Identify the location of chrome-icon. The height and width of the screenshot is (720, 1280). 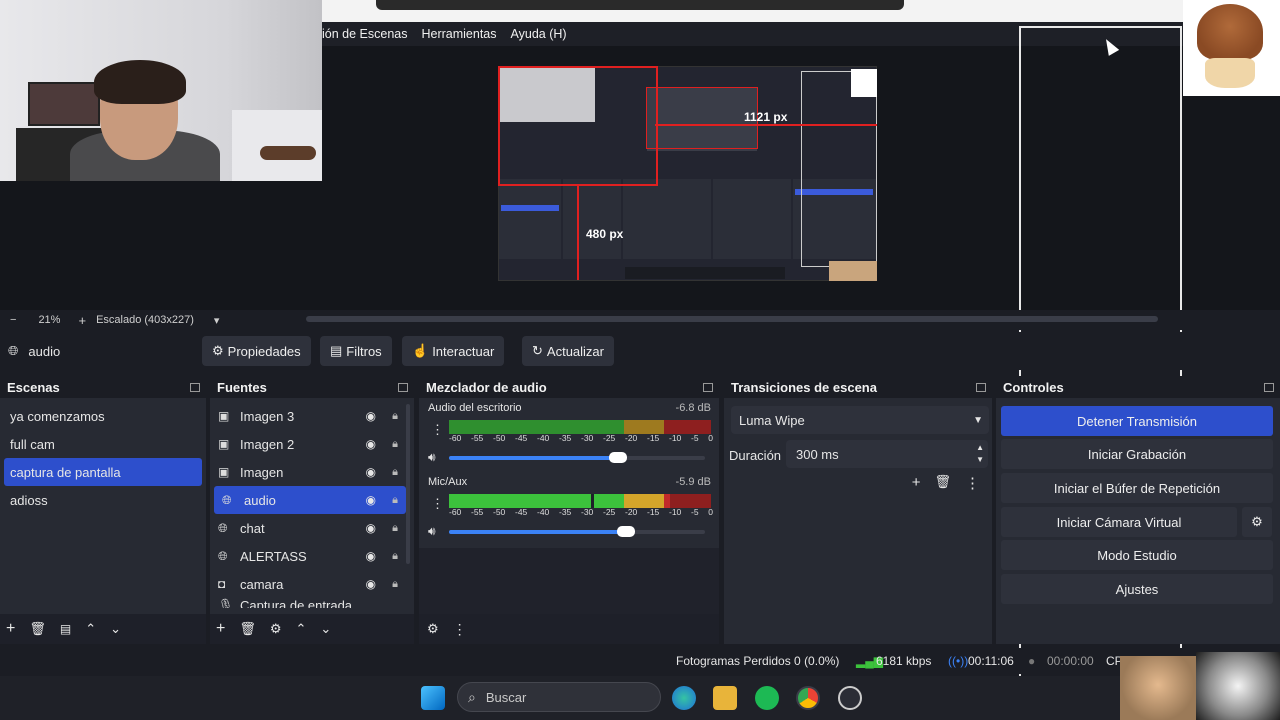
(808, 698).